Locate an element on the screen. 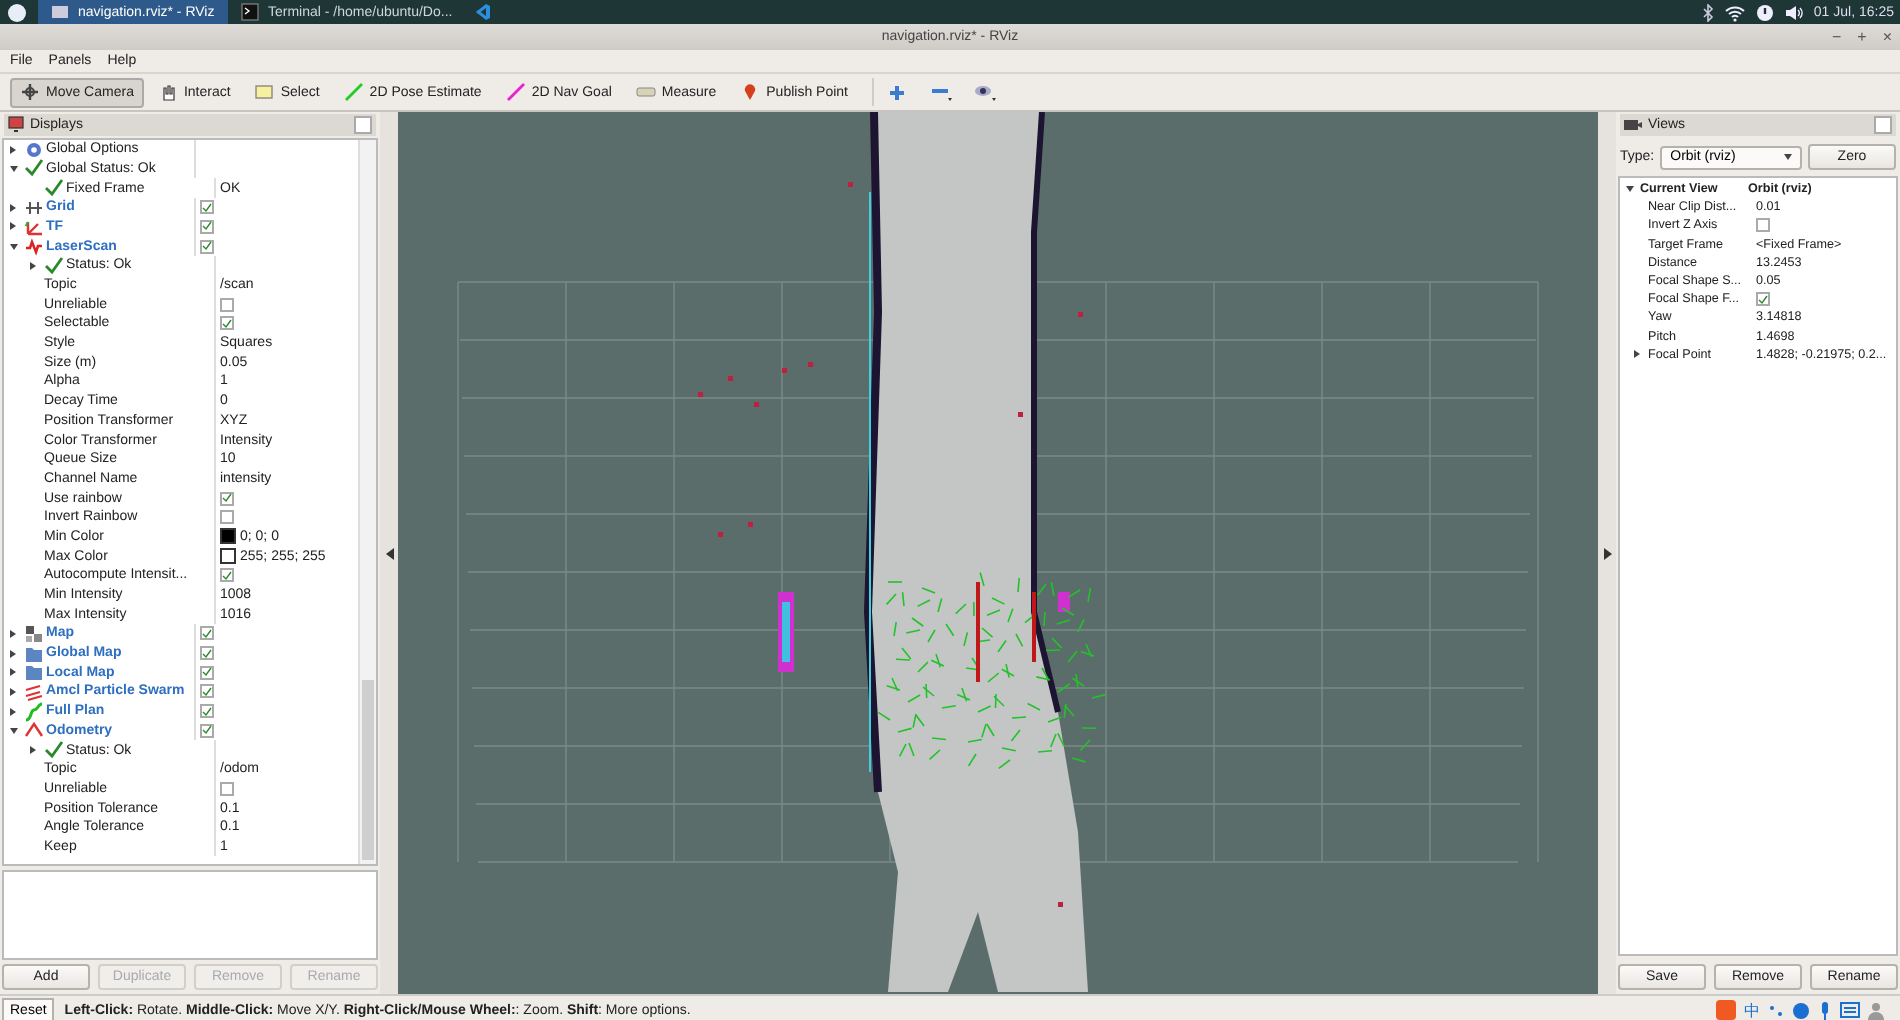  eye-icon is located at coordinates (986, 92).